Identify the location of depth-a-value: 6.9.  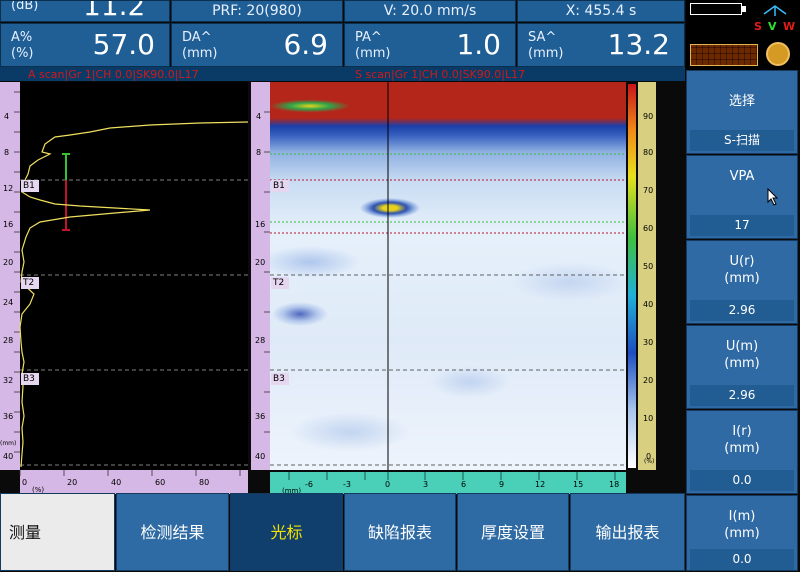
(305, 44).